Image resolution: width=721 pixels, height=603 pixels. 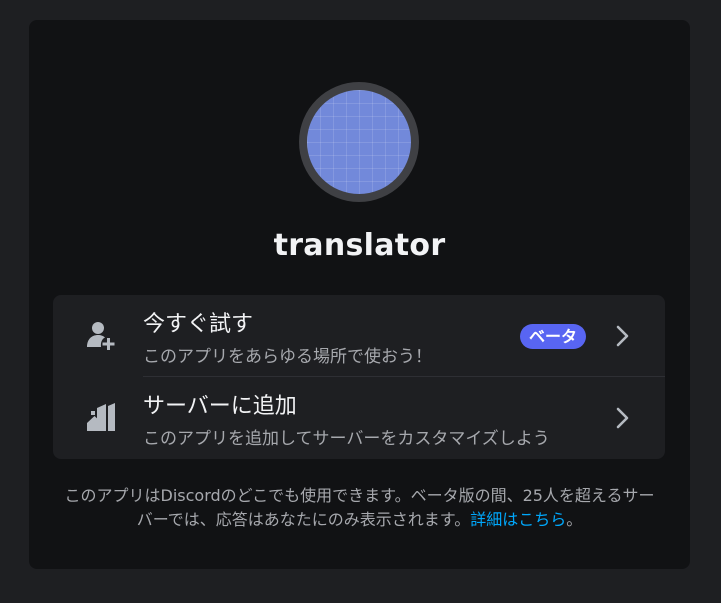 What do you see at coordinates (518, 519) in the screenshot?
I see `learn-more-link: 詳細はこちら` at bounding box center [518, 519].